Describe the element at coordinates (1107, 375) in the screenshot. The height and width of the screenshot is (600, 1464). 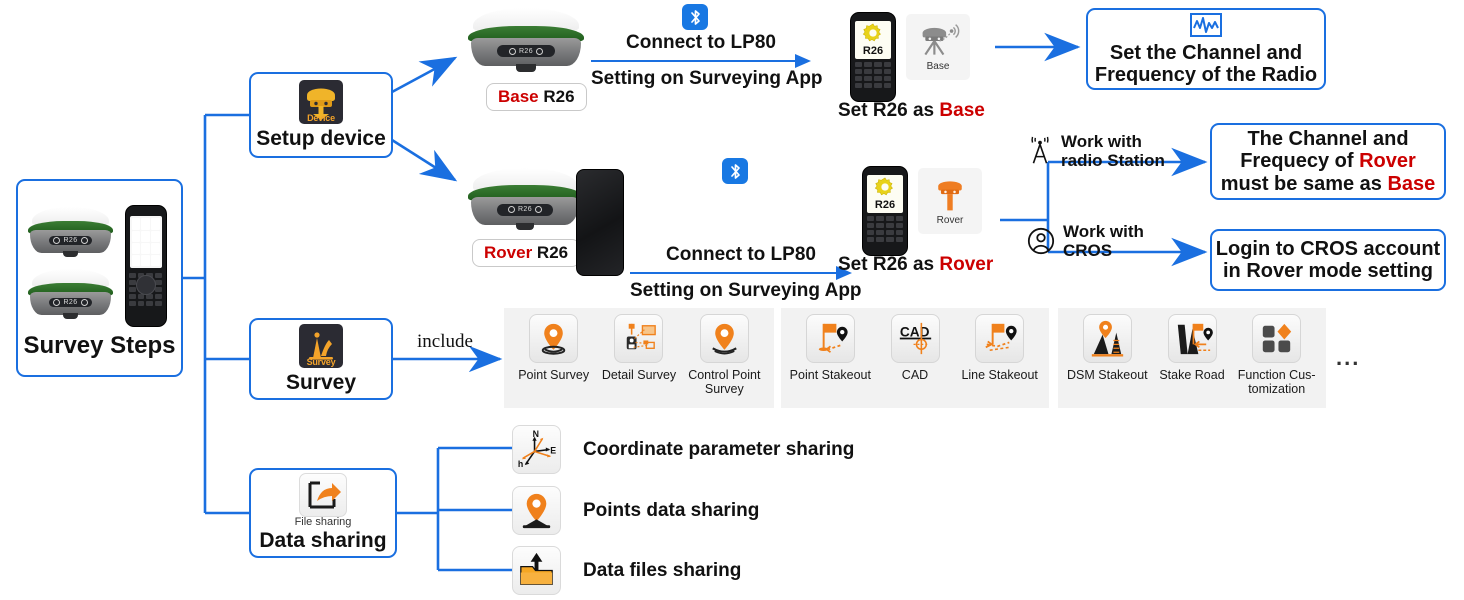
I see `function-label: DSM Stakeout` at that location.